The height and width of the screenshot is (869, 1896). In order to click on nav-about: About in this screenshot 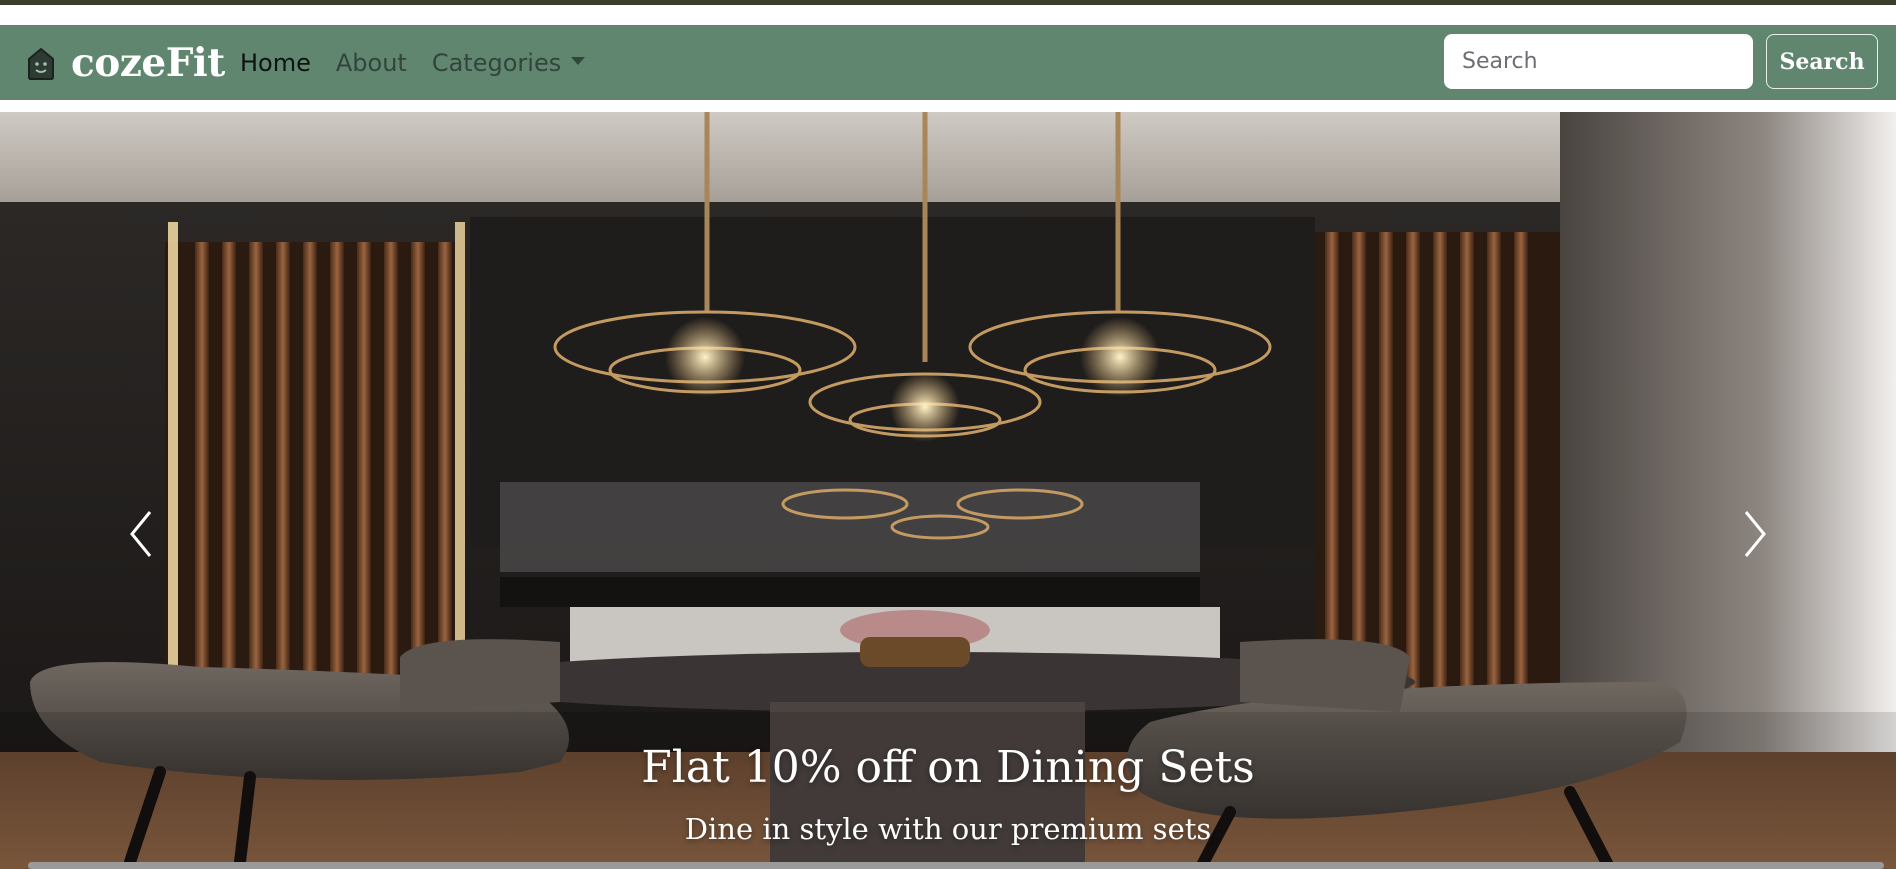, I will do `click(371, 63)`.